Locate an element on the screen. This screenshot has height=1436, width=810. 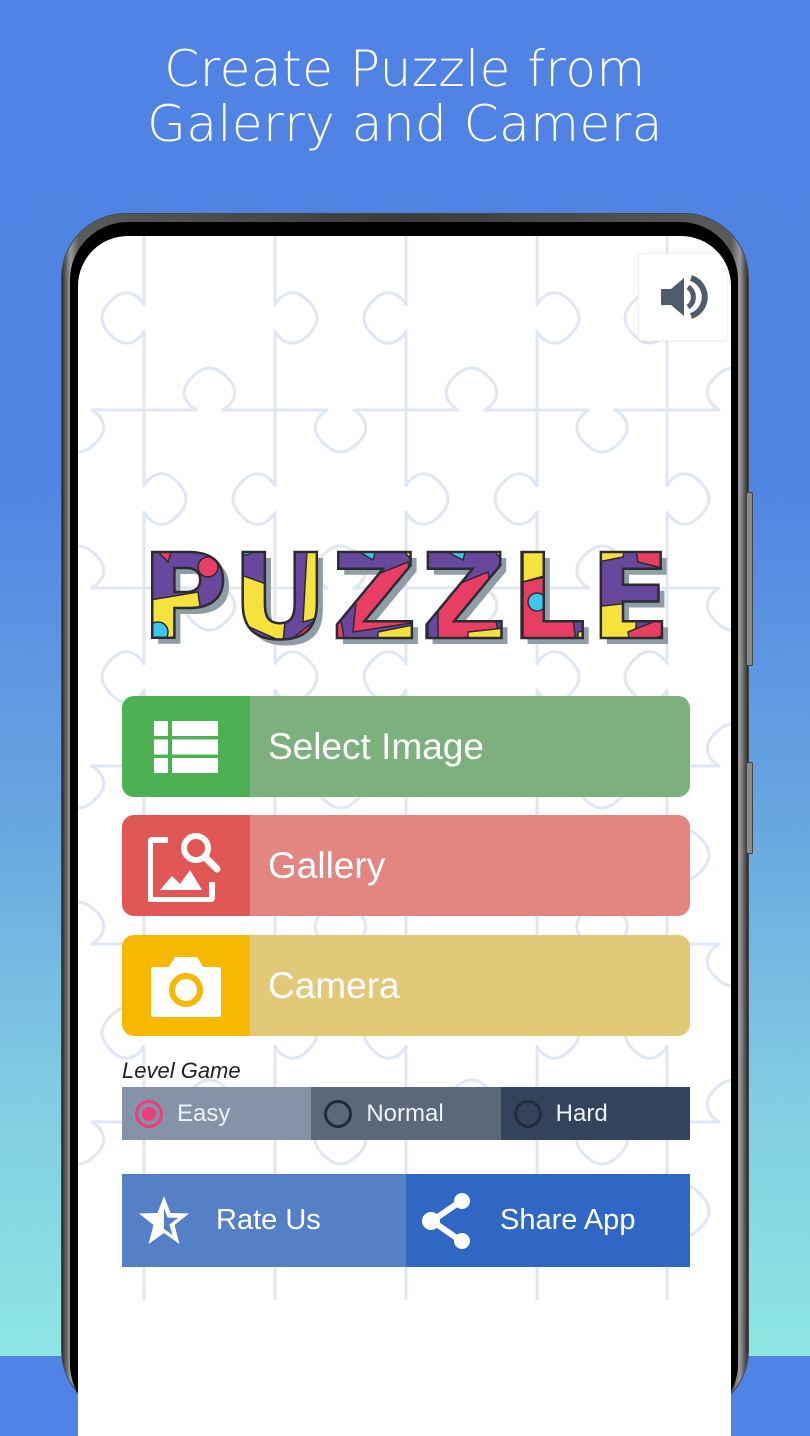
level-game-label: Level Game is located at coordinates (181, 1070).